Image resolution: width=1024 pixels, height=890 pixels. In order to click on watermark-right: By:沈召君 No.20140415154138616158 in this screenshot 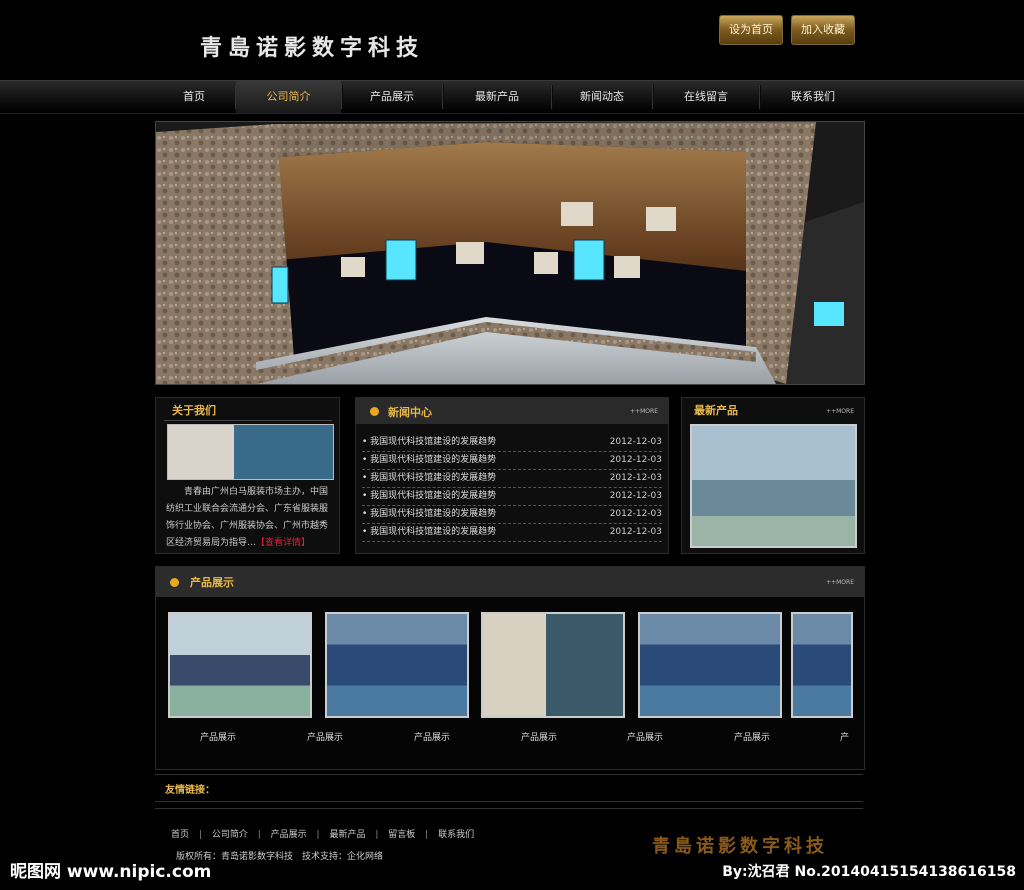, I will do `click(869, 872)`.